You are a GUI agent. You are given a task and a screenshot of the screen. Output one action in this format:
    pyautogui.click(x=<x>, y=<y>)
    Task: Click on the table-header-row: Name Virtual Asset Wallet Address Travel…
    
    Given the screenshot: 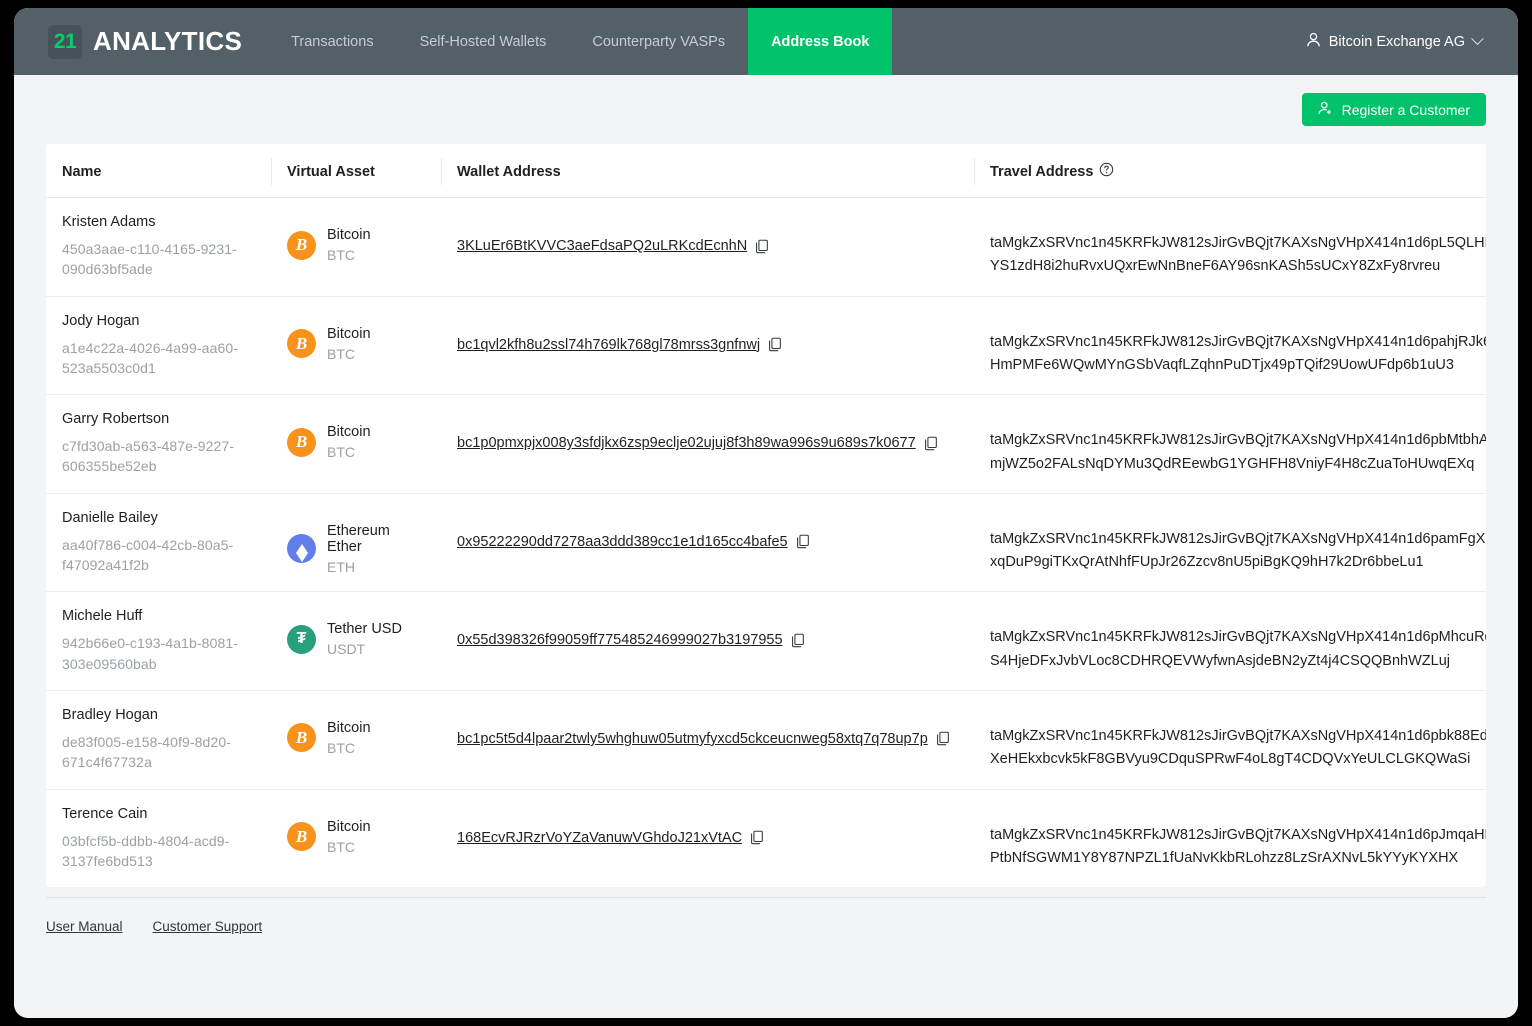 What is the action you would take?
    pyautogui.click(x=766, y=171)
    